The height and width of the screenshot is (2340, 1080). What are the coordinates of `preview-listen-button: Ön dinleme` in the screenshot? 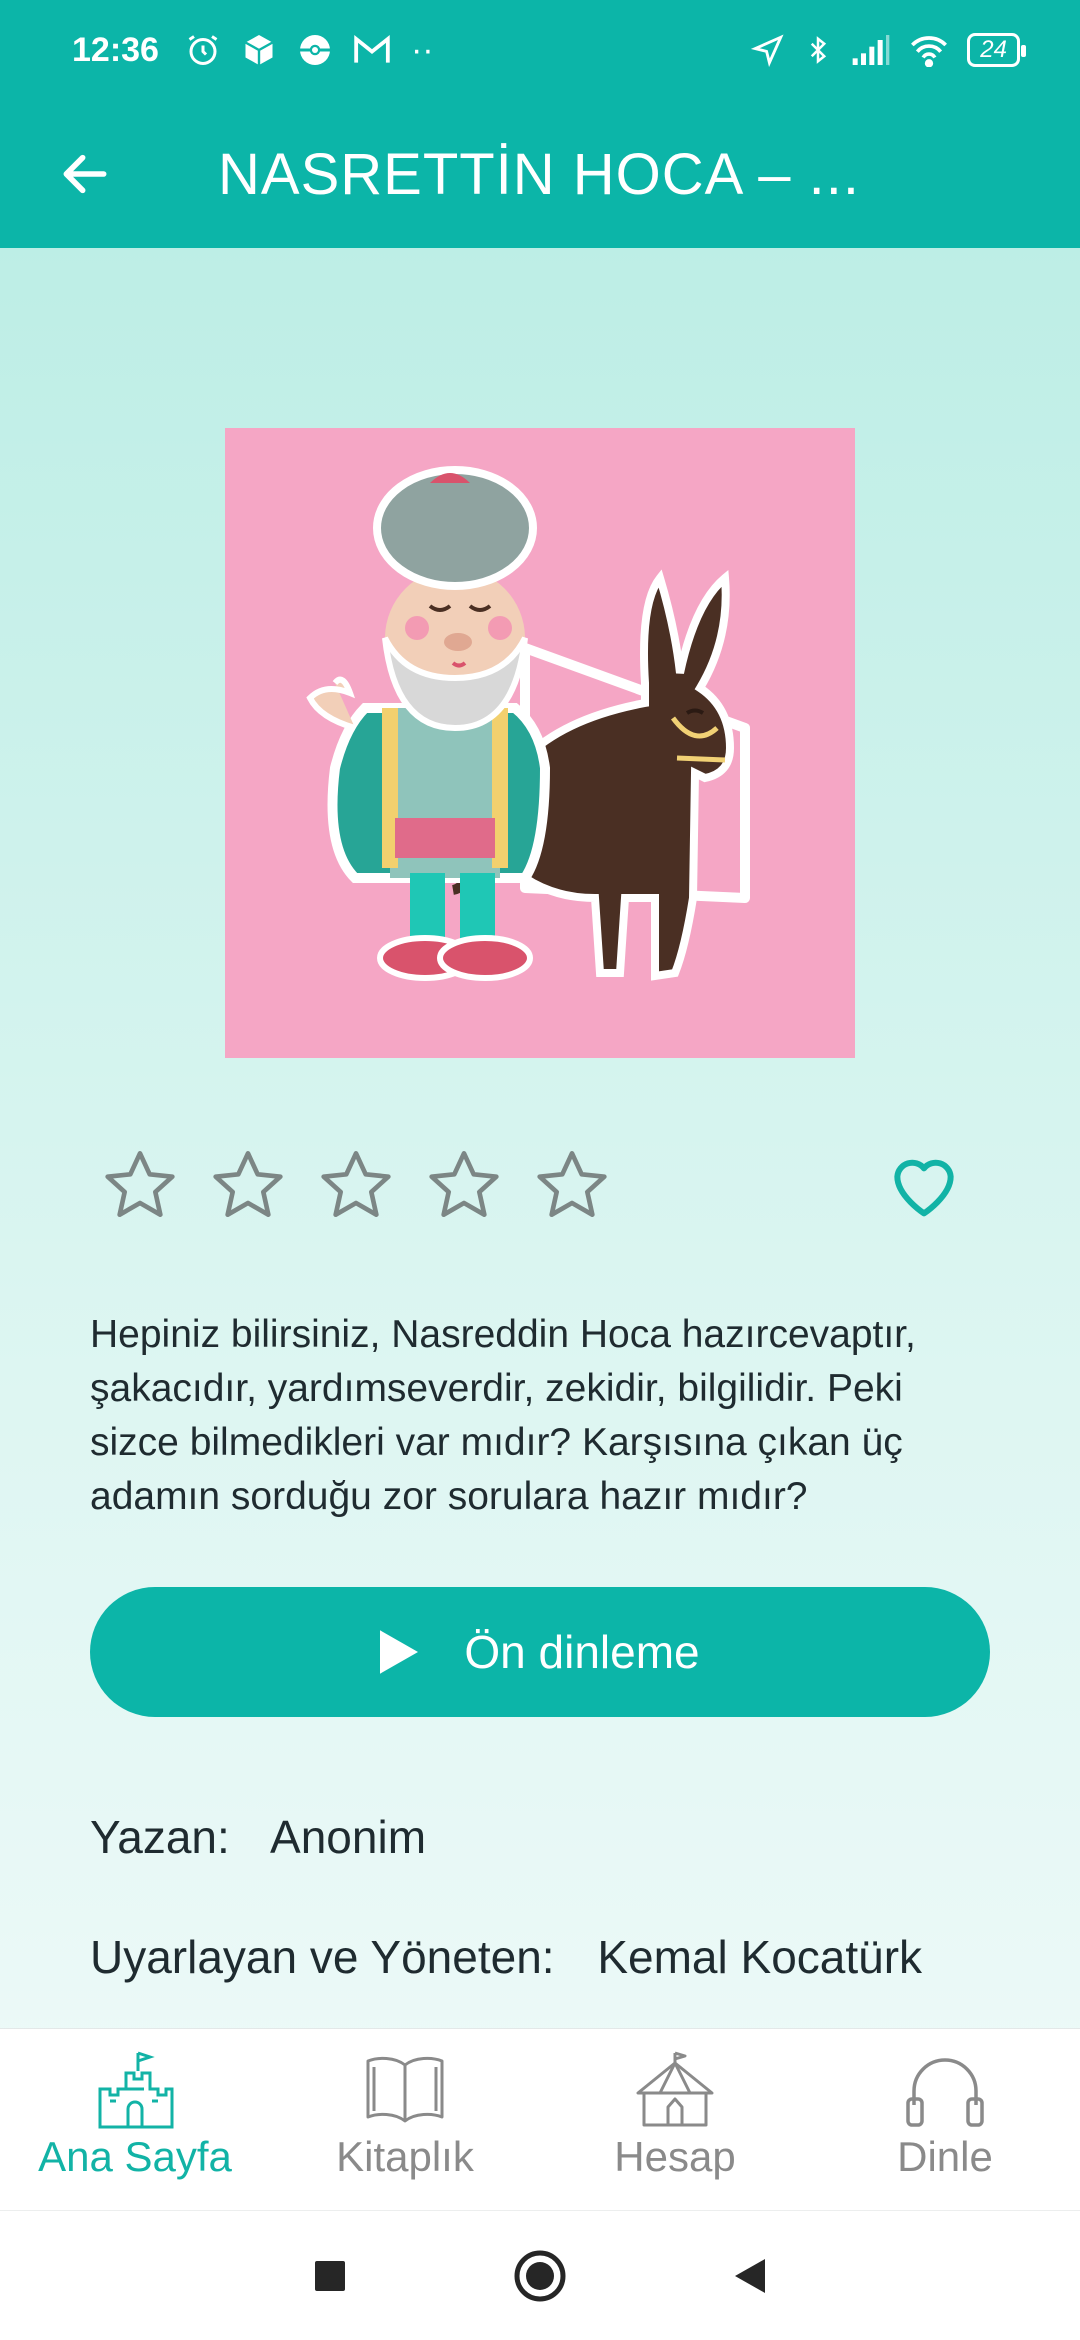 It's located at (540, 1652).